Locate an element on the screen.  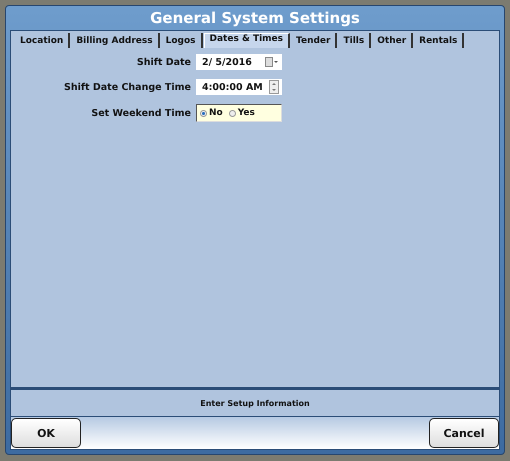
time-field: 4:00:00 AM is located at coordinates (239, 87).